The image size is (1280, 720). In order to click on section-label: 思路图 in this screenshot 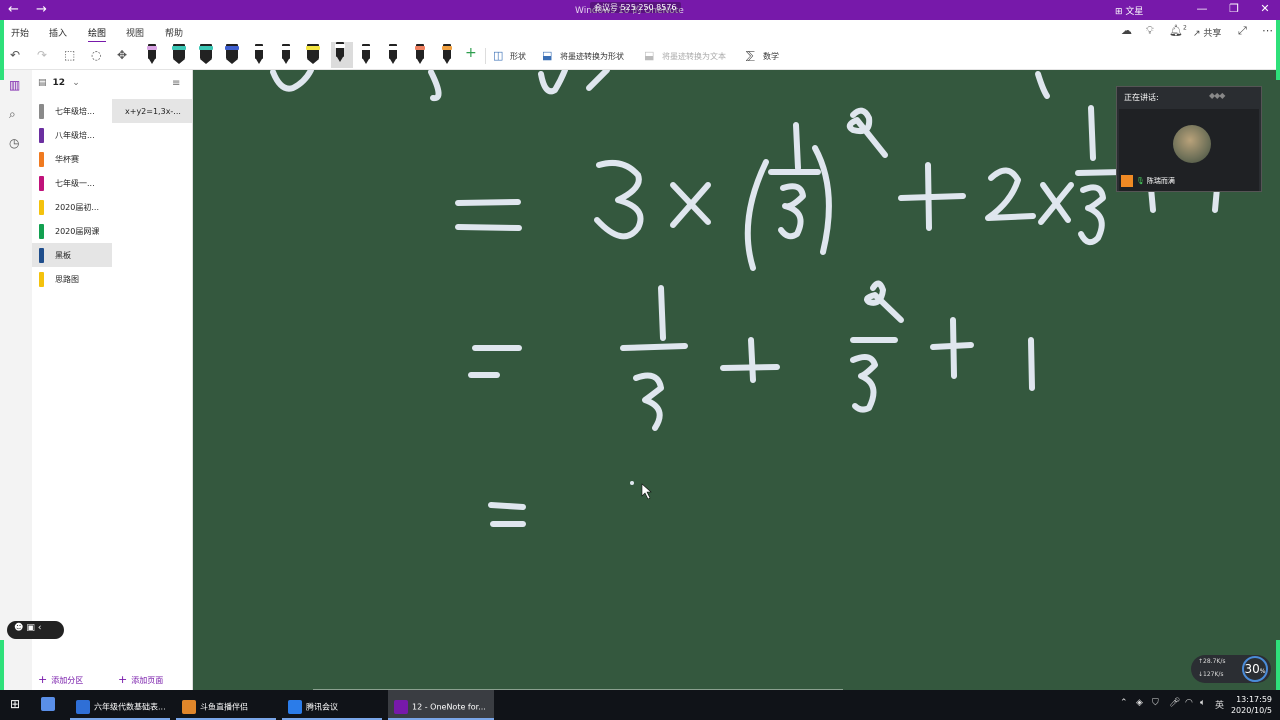, I will do `click(67, 279)`.